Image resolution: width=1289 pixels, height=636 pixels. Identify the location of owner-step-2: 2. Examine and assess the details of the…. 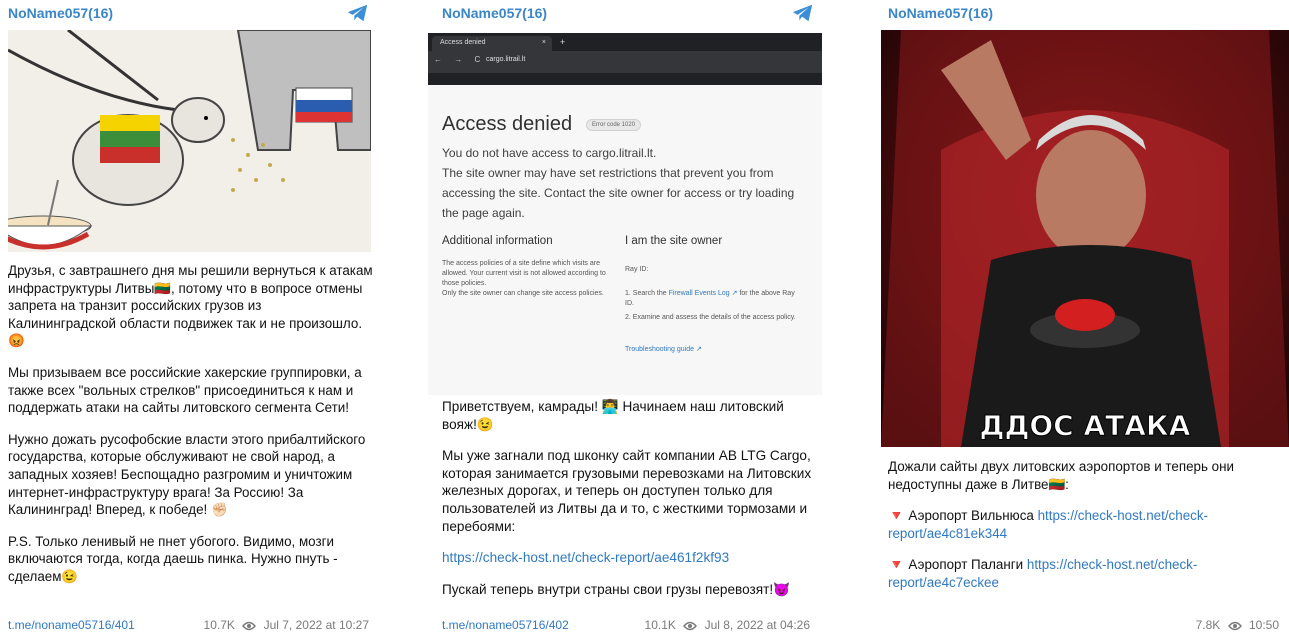
(710, 317).